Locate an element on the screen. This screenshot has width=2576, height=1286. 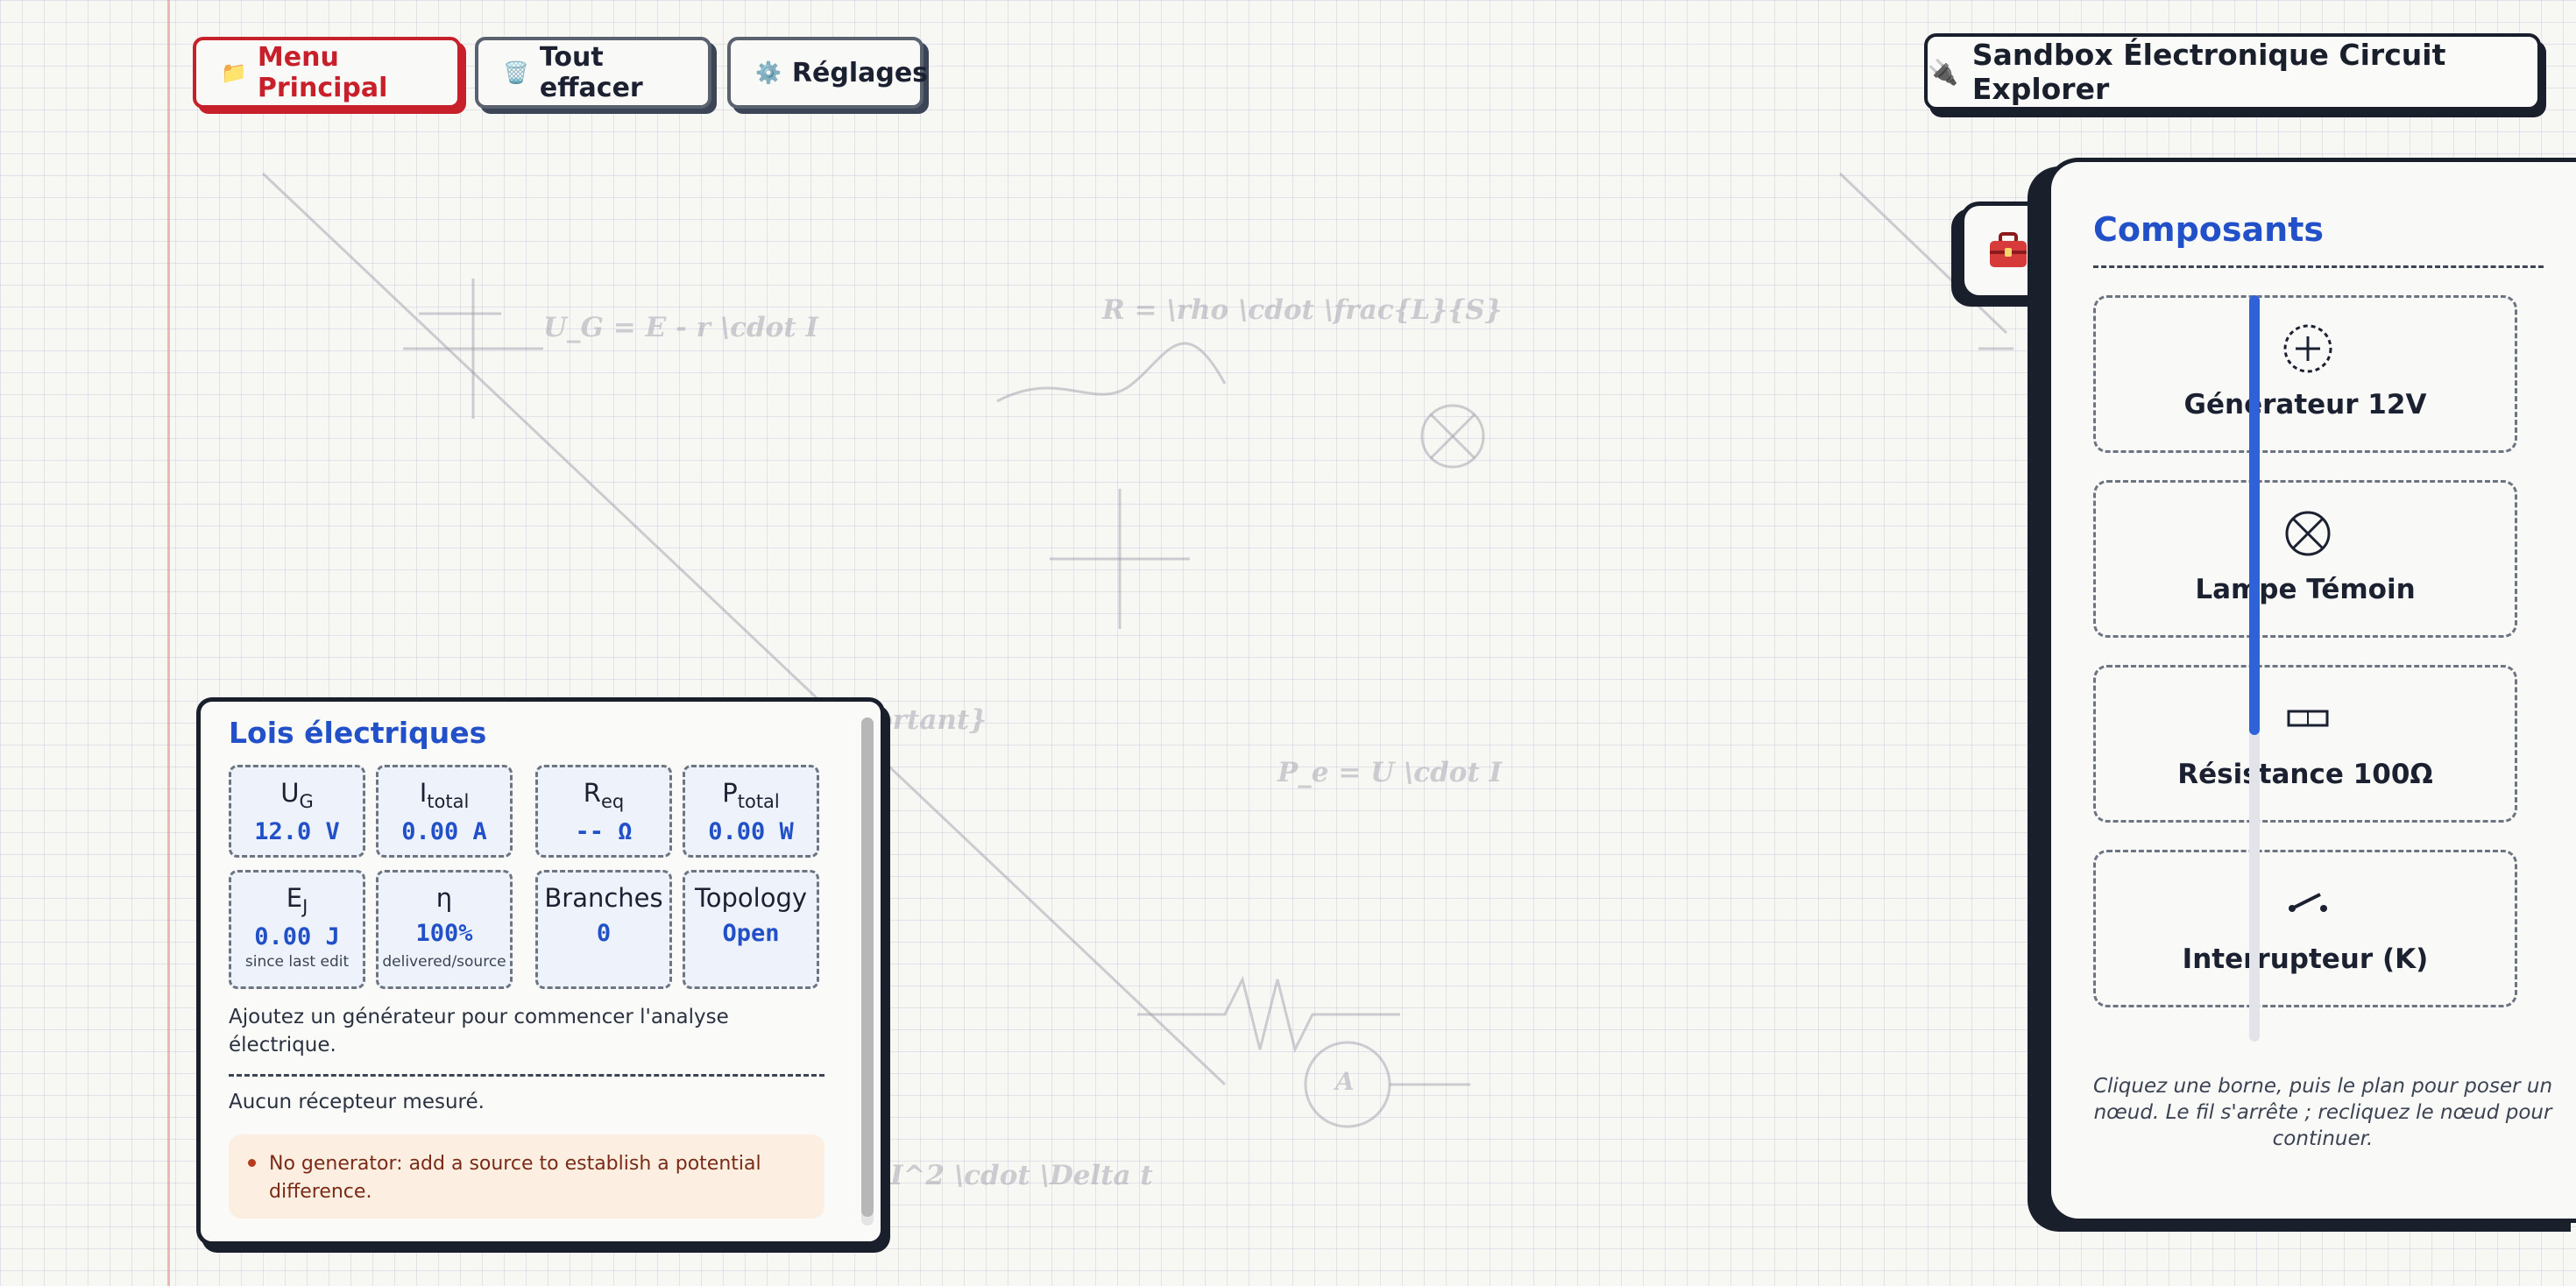
metric-value: Open is located at coordinates (751, 933).